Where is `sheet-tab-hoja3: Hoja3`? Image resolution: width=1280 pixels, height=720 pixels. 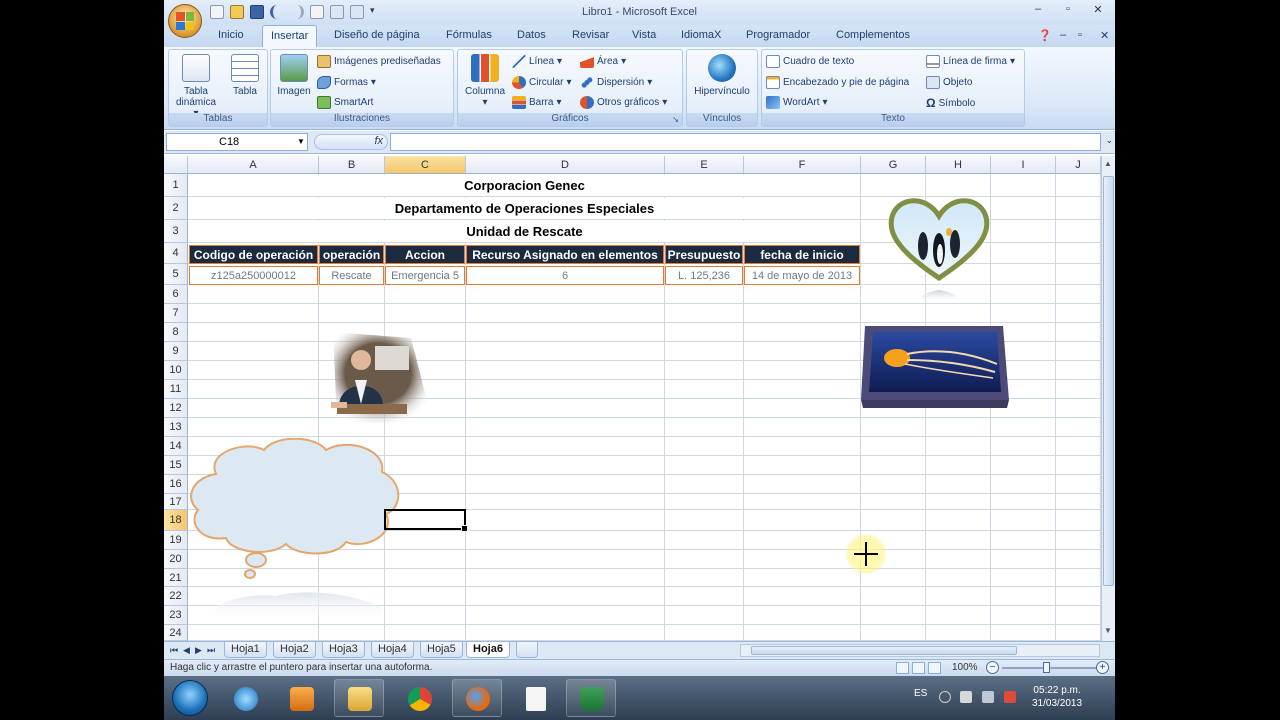 sheet-tab-hoja3: Hoja3 is located at coordinates (343, 650).